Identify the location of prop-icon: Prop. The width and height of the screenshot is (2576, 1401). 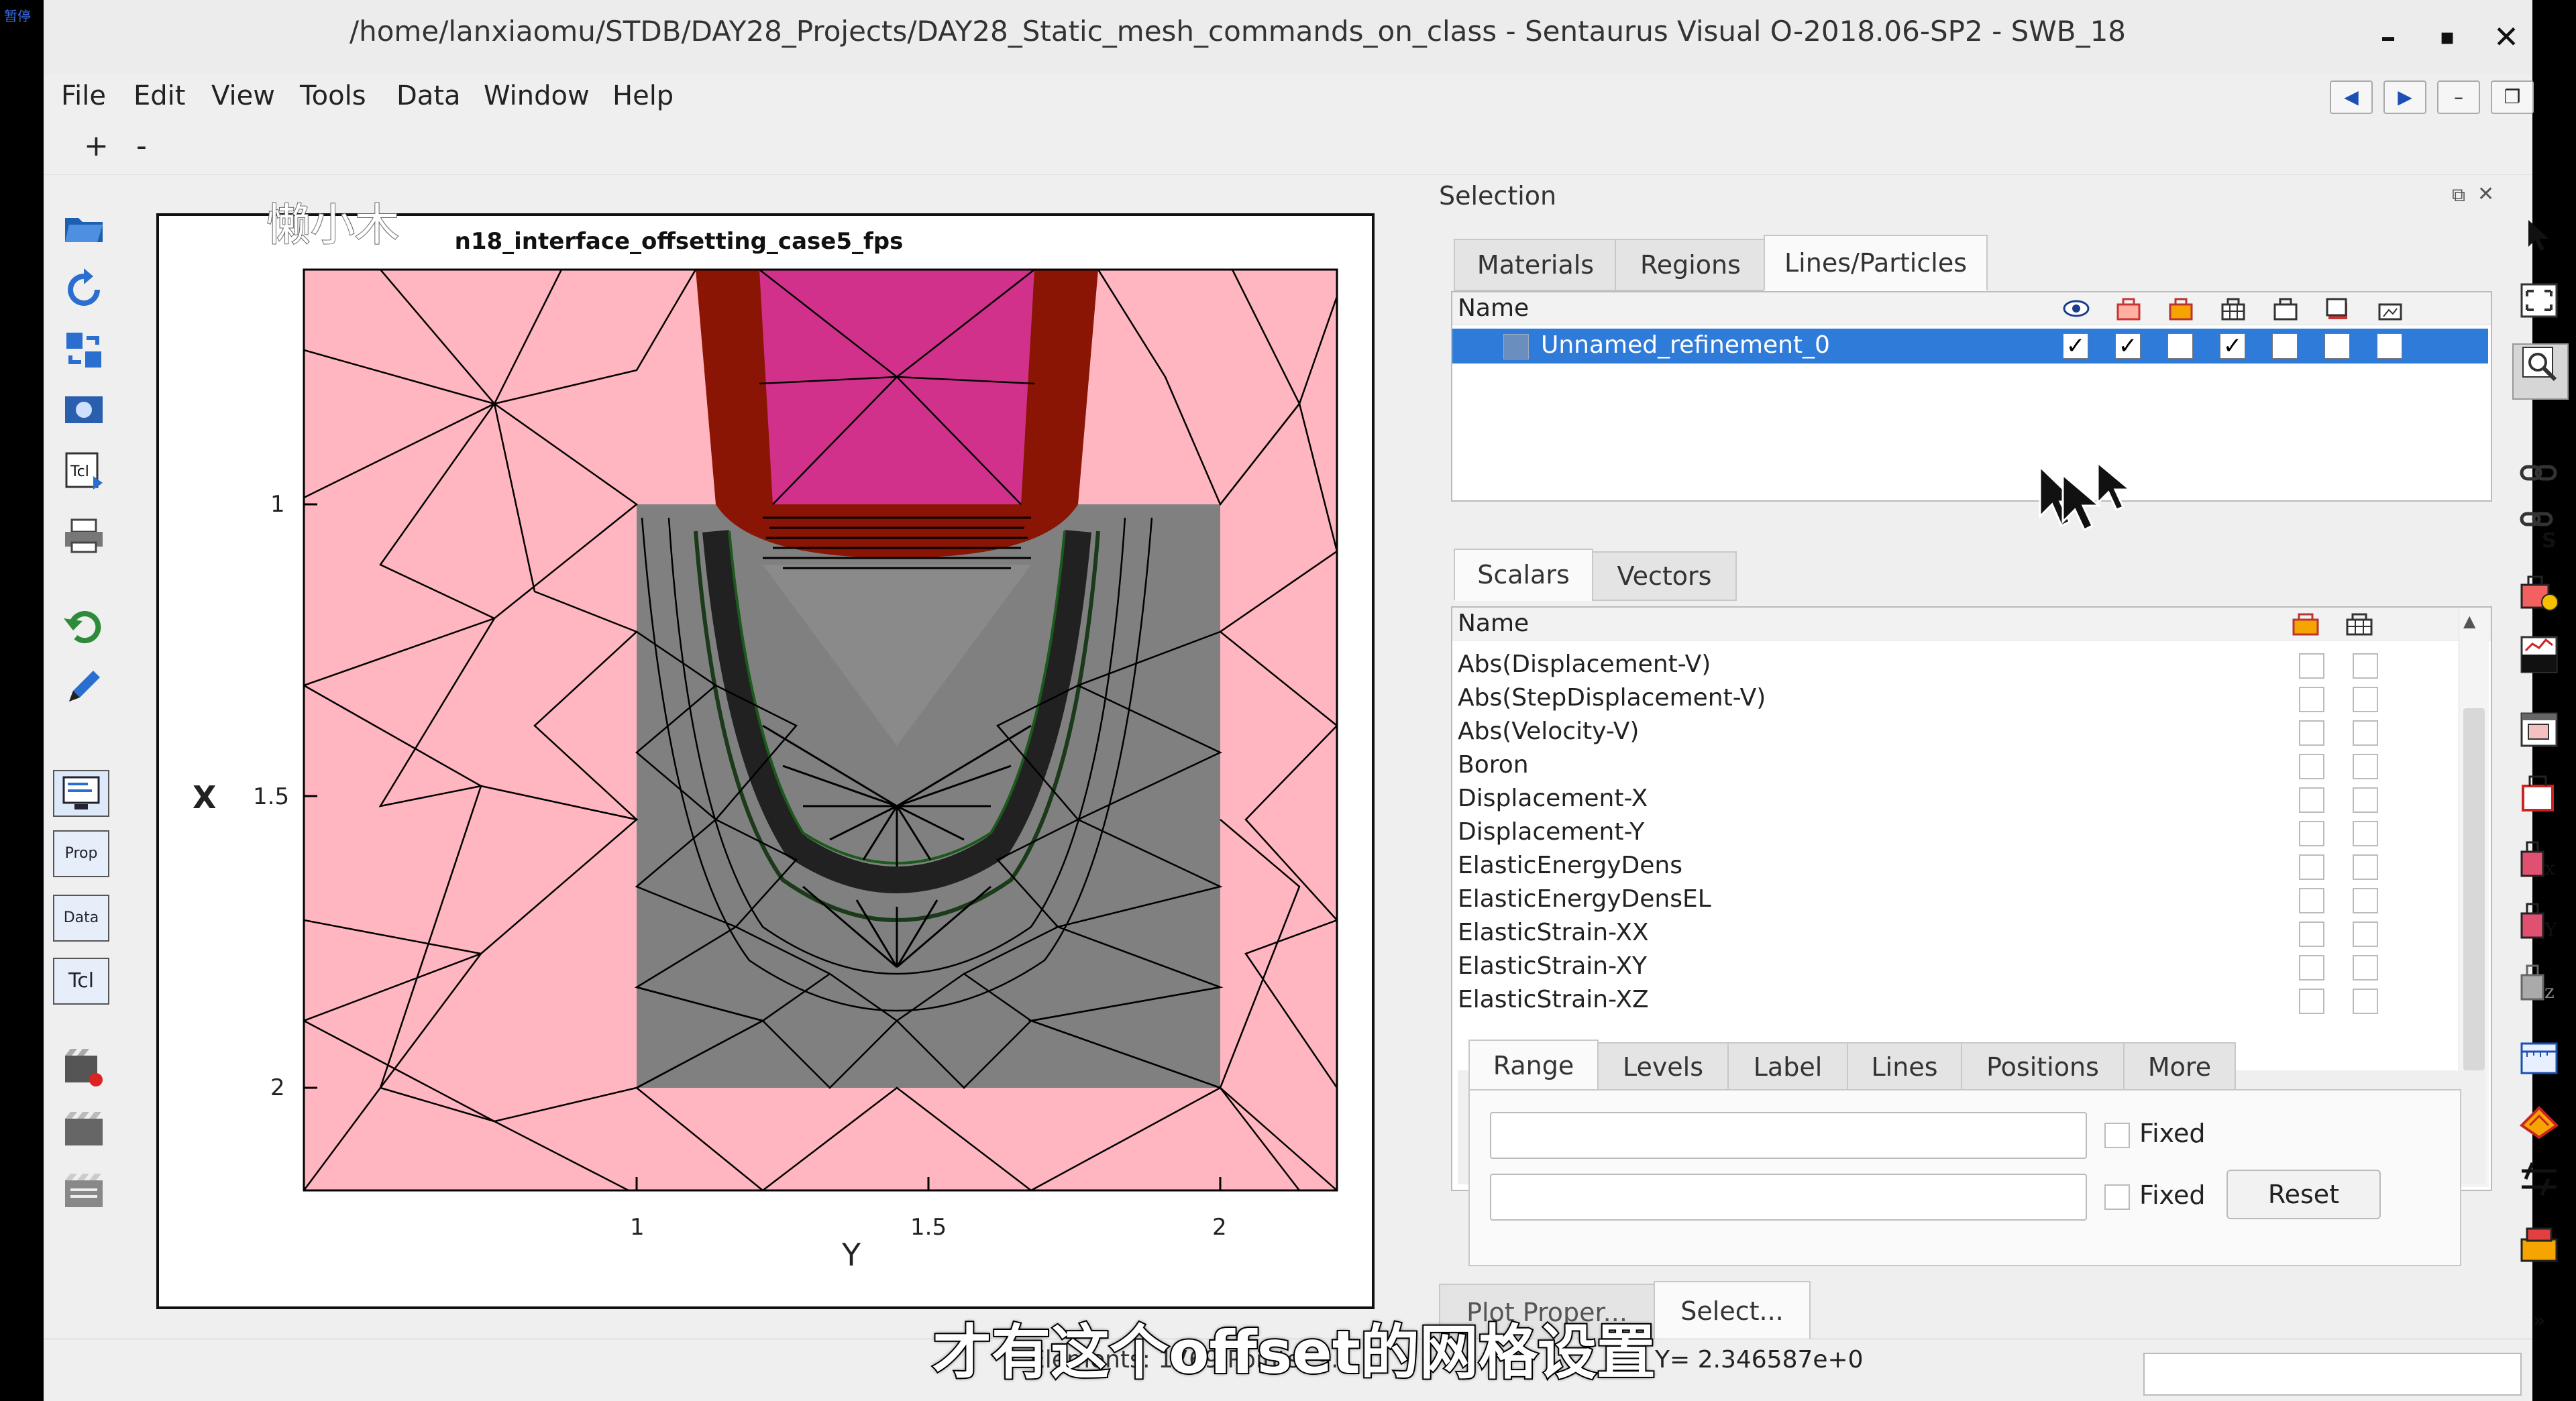
(81, 853).